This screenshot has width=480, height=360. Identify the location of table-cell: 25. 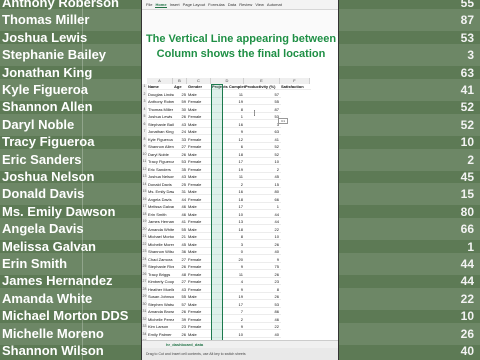
(181, 95).